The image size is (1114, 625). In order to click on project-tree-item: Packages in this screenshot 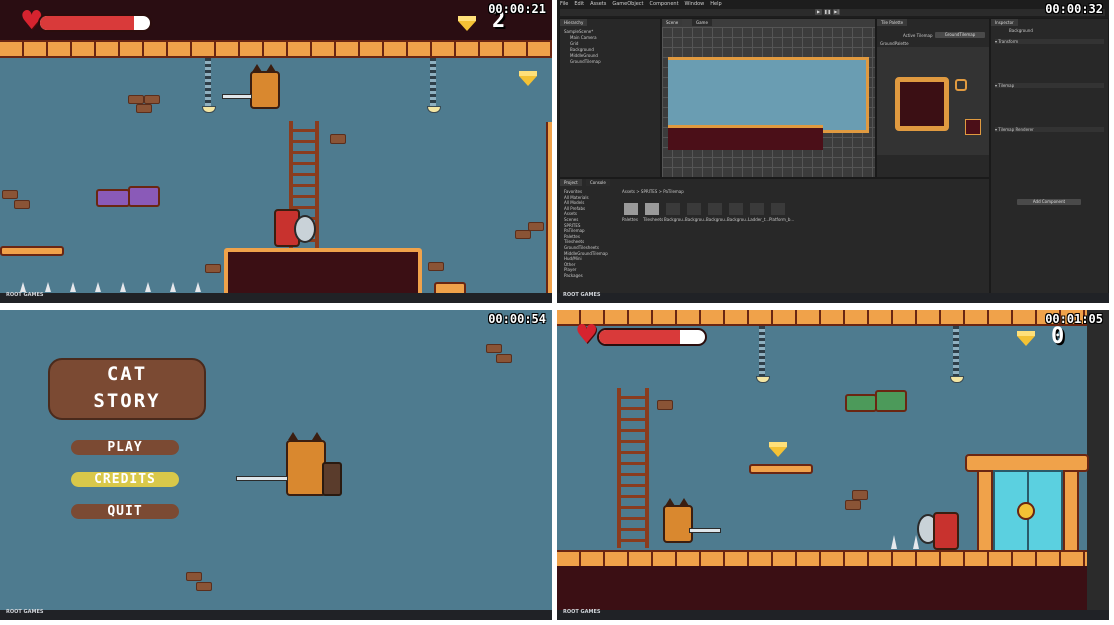, I will do `click(573, 275)`.